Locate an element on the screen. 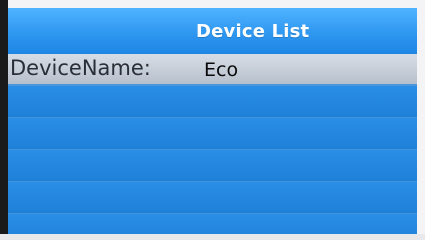 The width and height of the screenshot is (425, 240). page-title: Device List is located at coordinates (253, 31).